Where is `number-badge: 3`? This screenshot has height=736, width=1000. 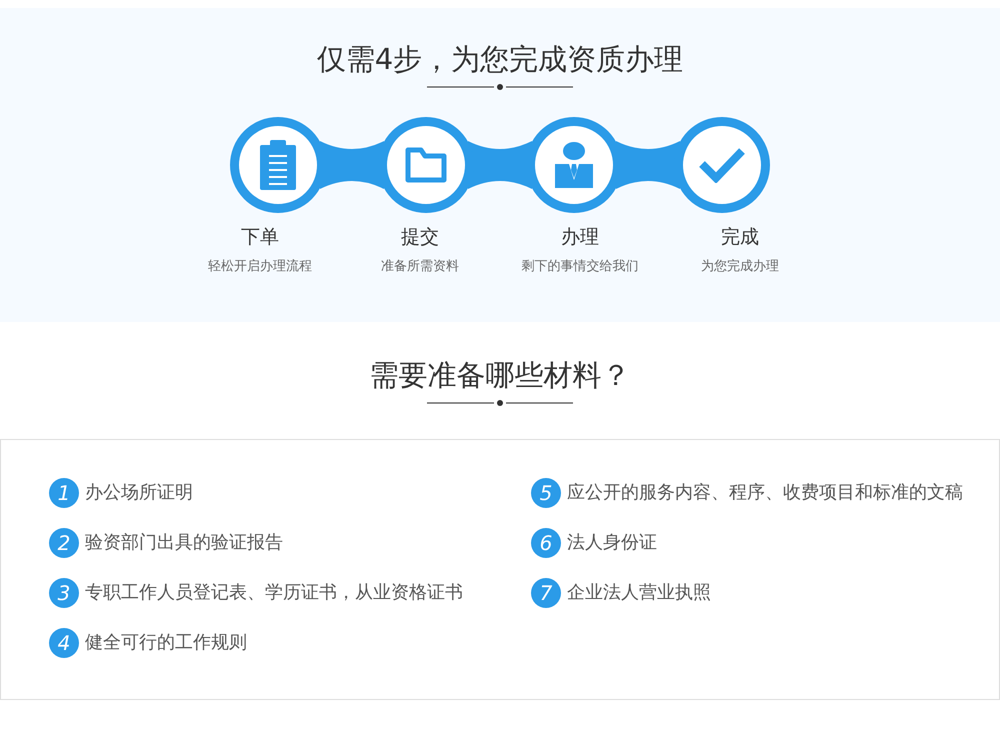
number-badge: 3 is located at coordinates (64, 593).